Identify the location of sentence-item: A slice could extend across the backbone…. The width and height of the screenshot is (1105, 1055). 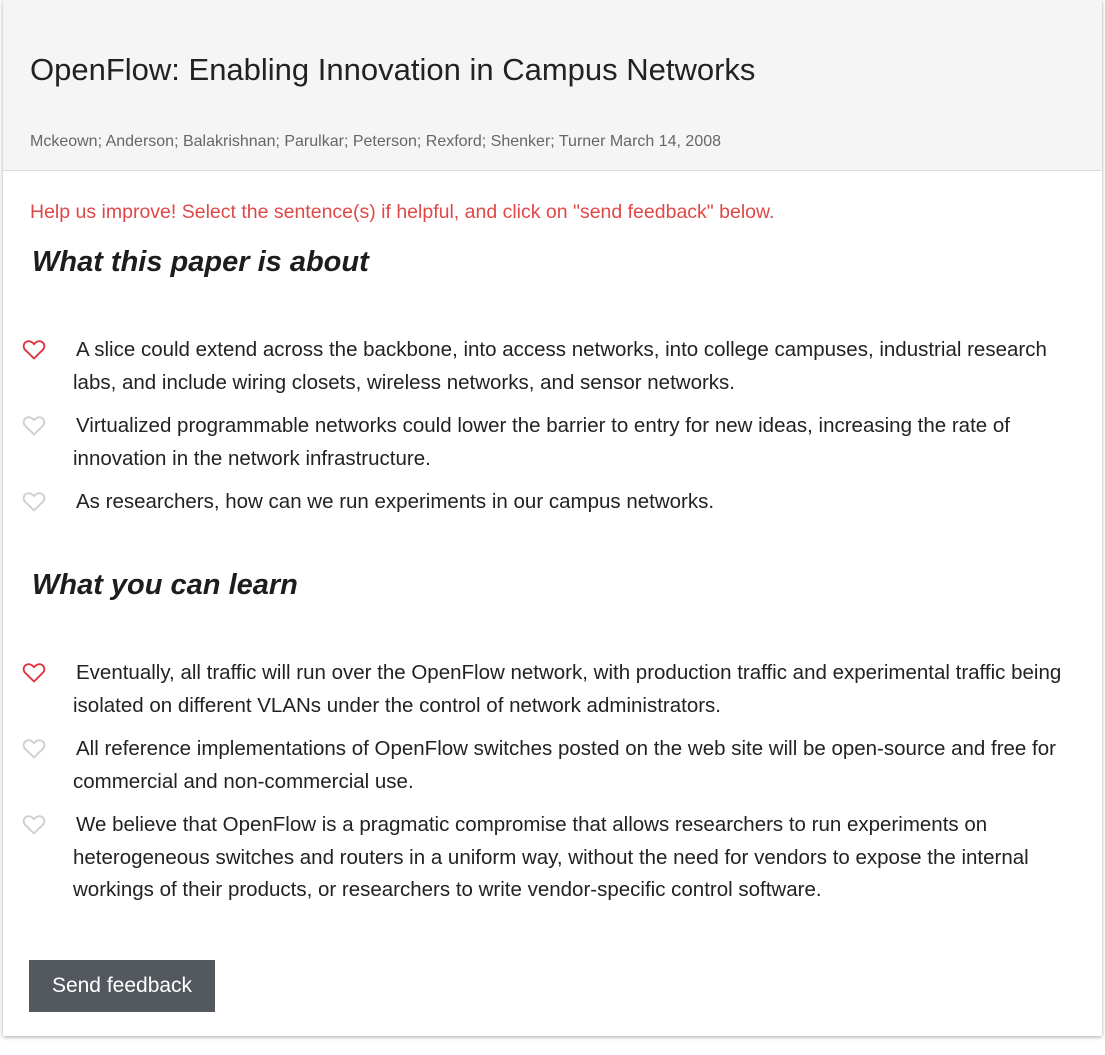
(552, 366).